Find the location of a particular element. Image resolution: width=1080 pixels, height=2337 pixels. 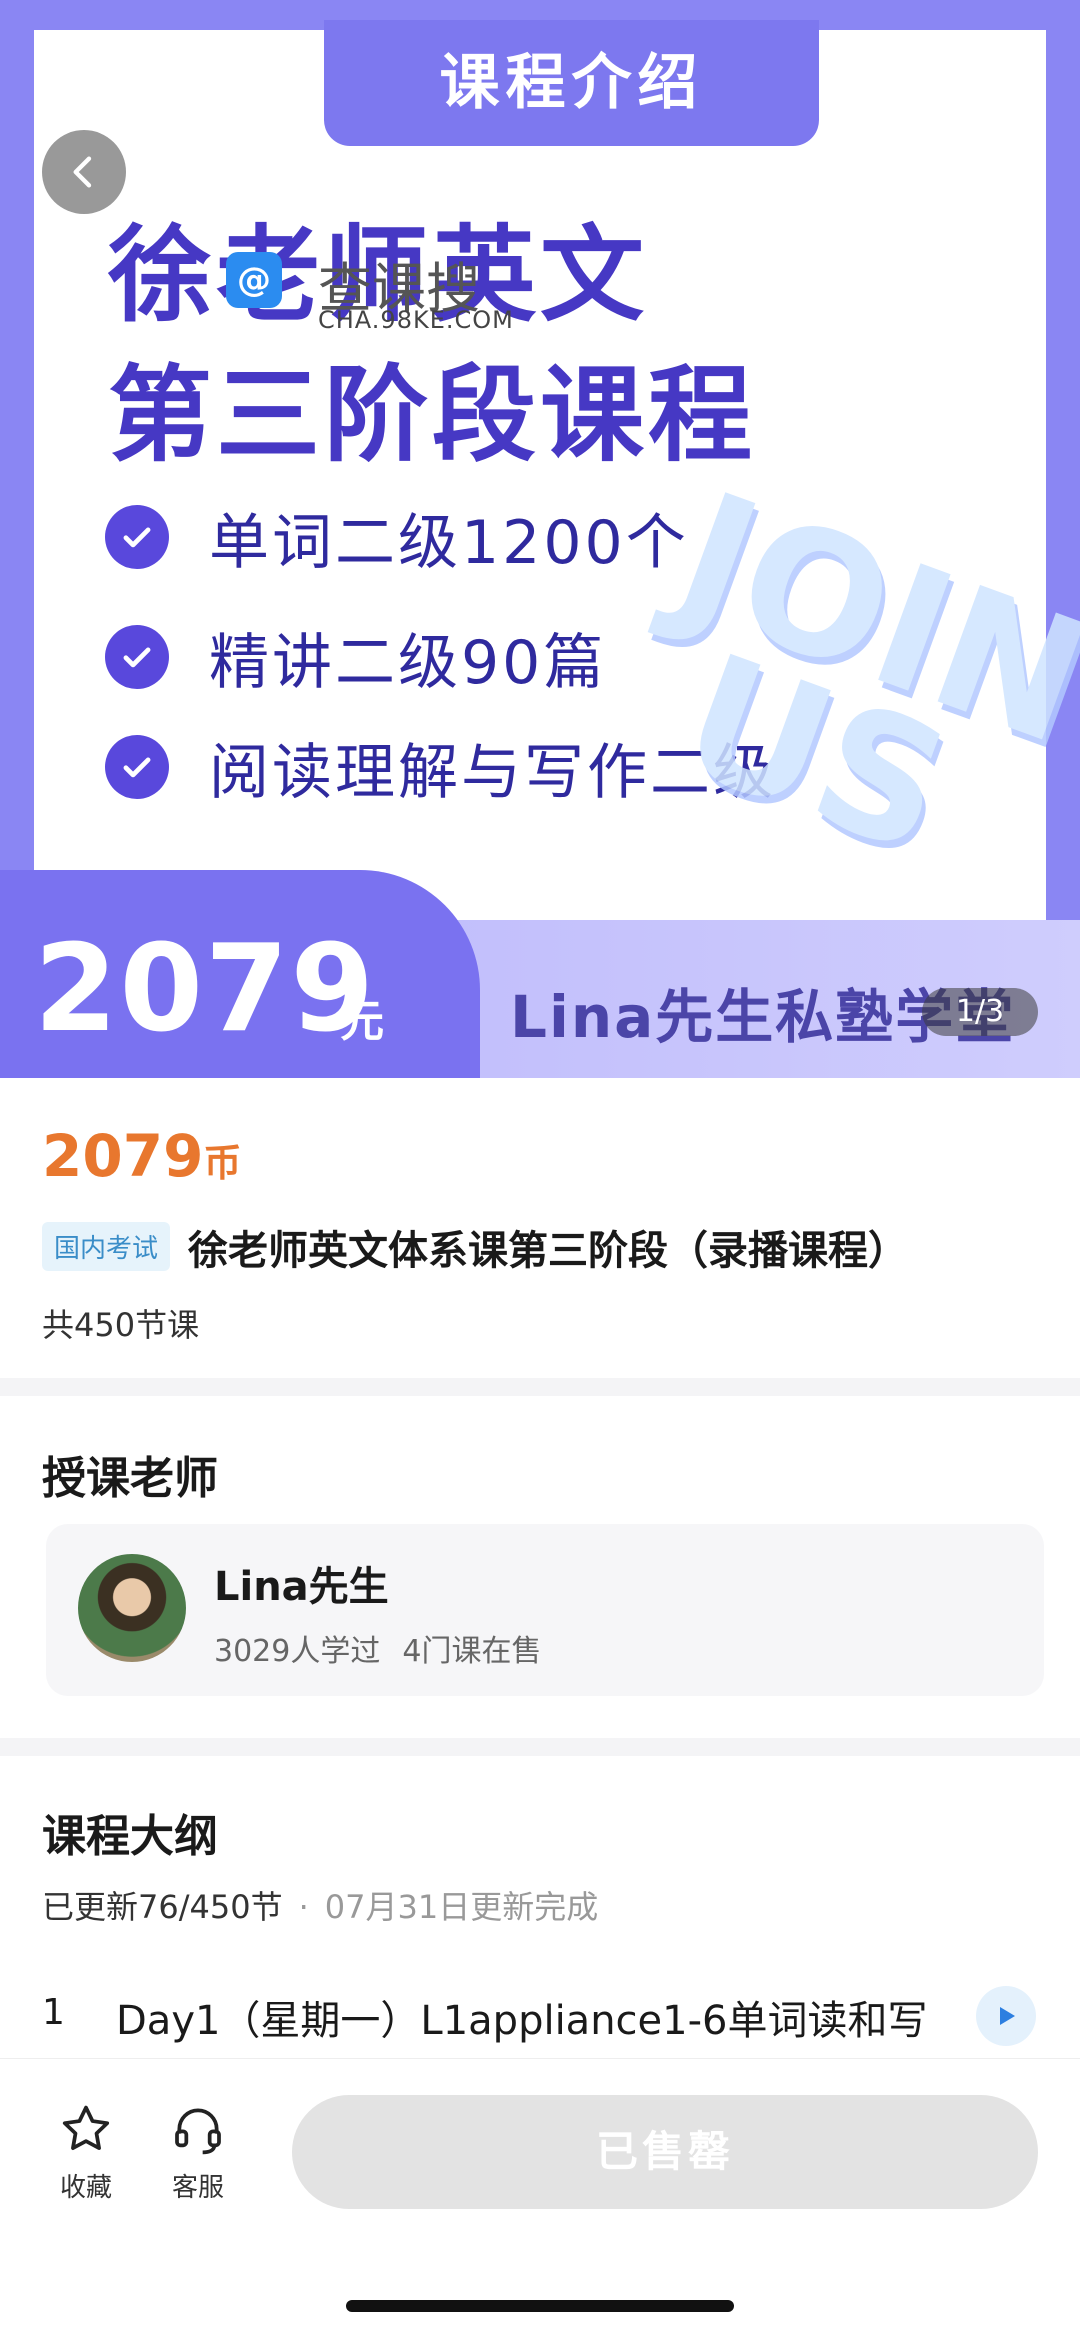

back-button is located at coordinates (84, 172).